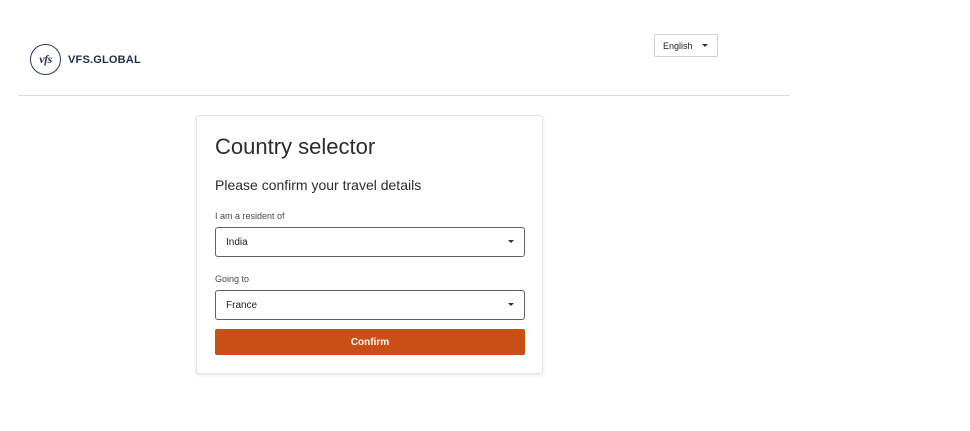  What do you see at coordinates (250, 216) in the screenshot?
I see `resident-label: I am a resident of` at bounding box center [250, 216].